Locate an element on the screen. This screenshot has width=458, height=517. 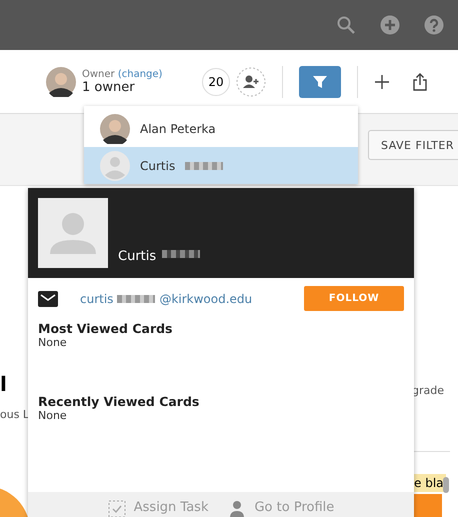
owner-option: Curtis is located at coordinates (221, 165).